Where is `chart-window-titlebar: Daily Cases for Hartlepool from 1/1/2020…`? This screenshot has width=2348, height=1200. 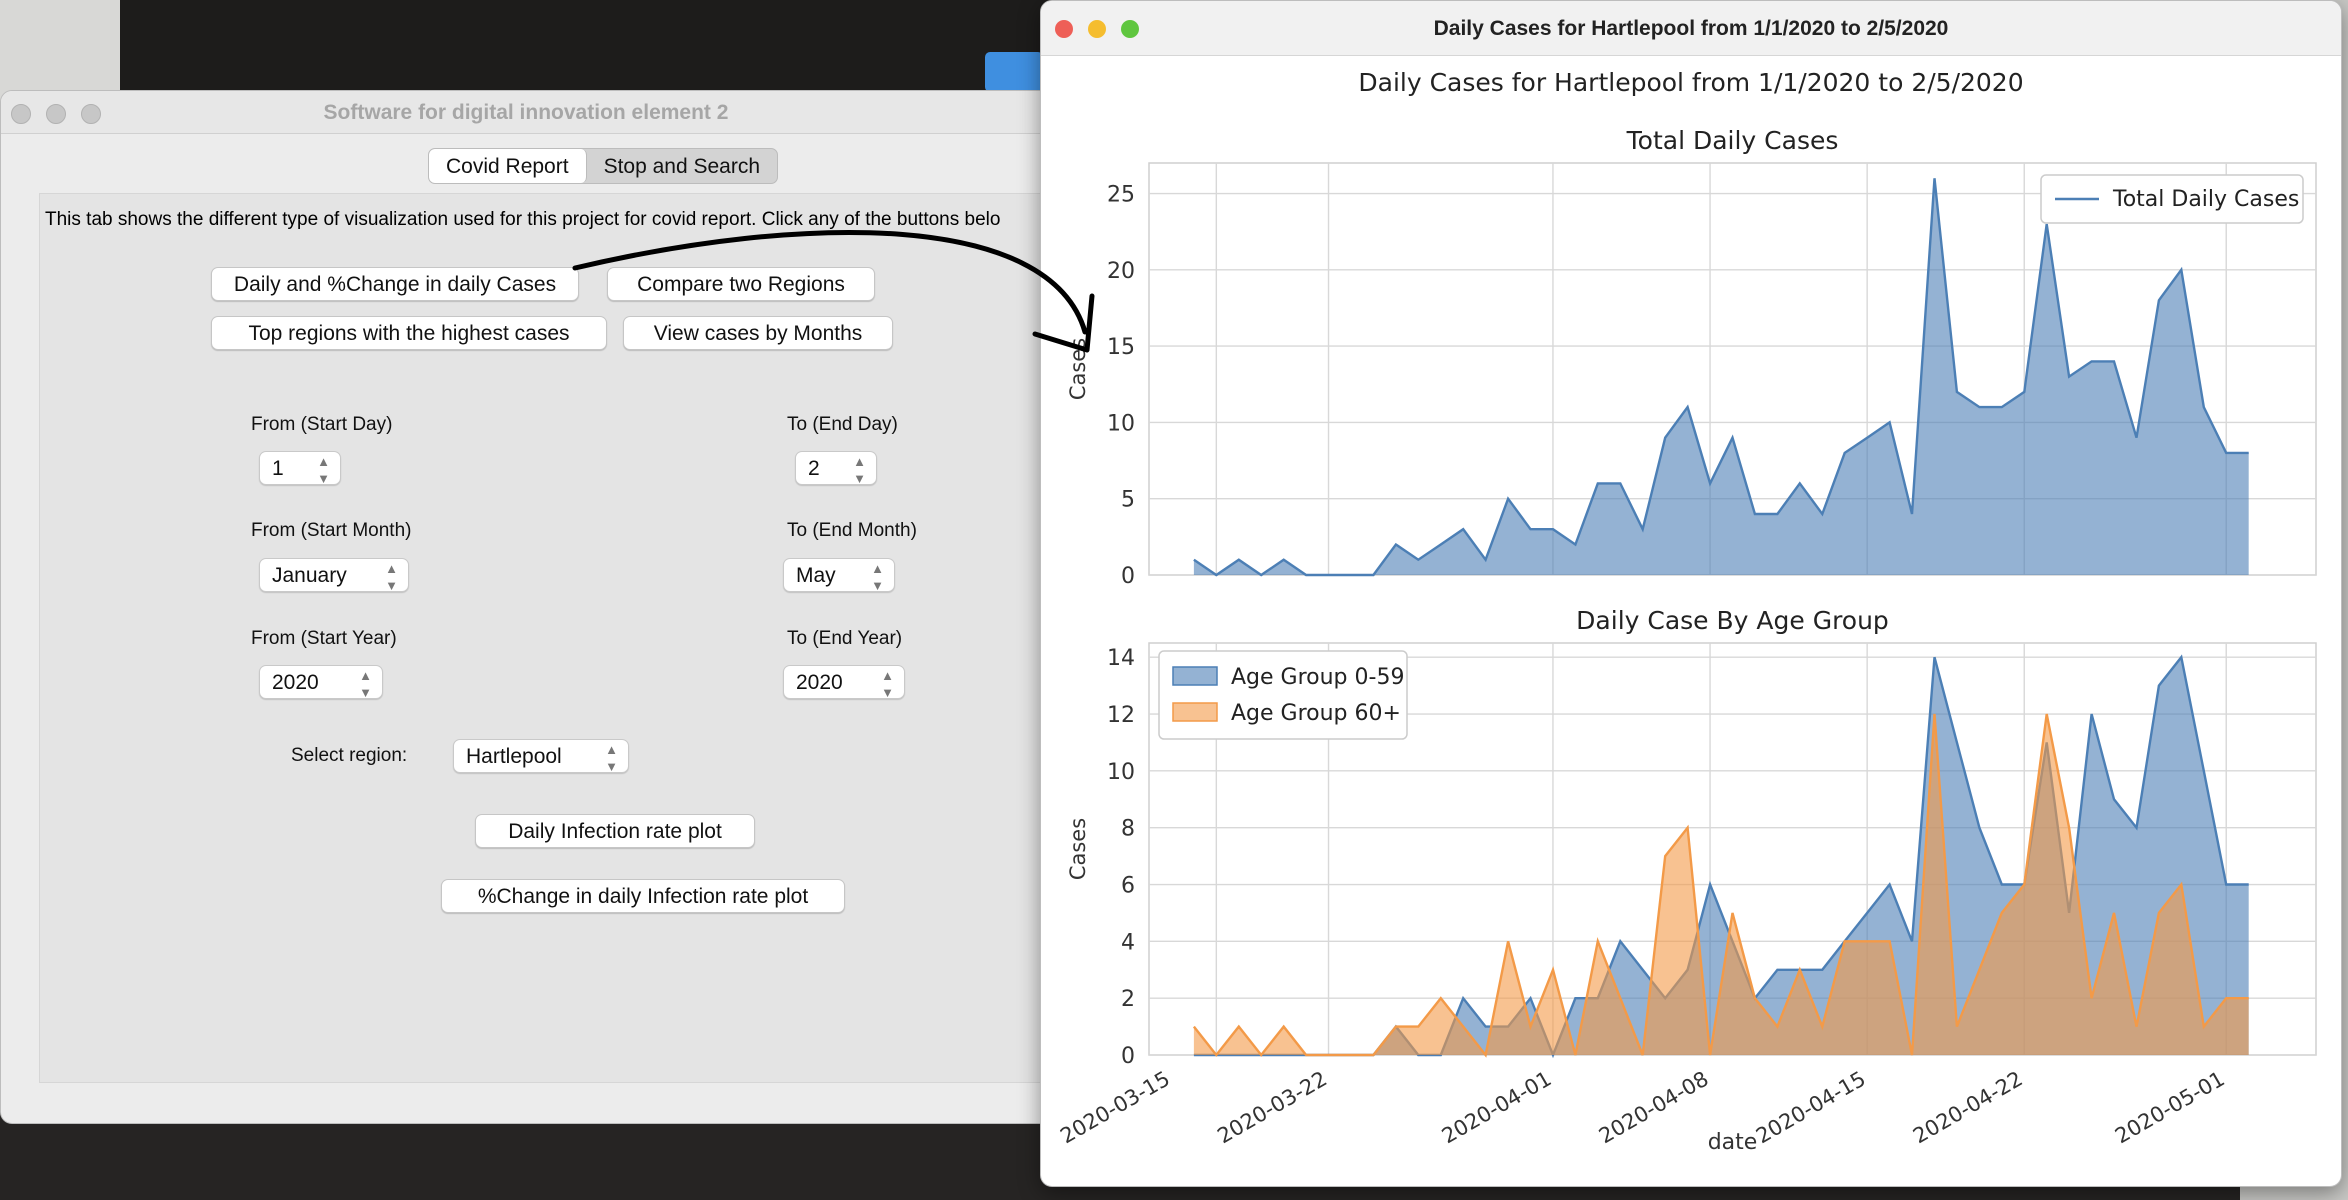
chart-window-titlebar: Daily Cases for Hartlepool from 1/1/2020… is located at coordinates (1691, 28).